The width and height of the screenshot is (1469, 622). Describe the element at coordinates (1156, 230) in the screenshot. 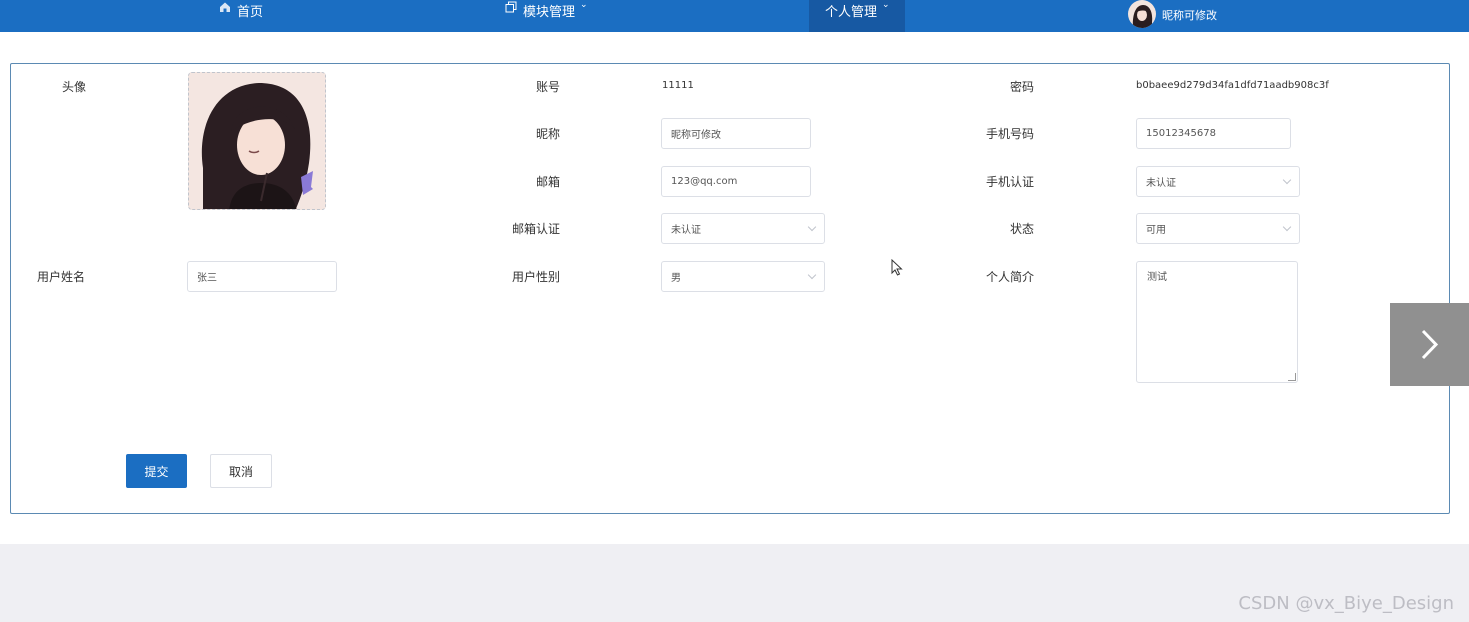

I see `status-value: 可用` at that location.